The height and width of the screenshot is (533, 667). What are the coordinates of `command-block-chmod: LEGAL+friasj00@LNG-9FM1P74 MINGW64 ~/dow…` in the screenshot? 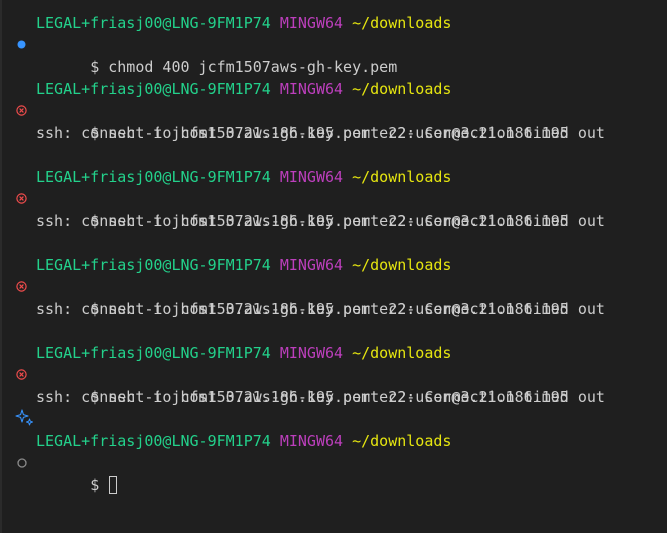 It's located at (333, 44).